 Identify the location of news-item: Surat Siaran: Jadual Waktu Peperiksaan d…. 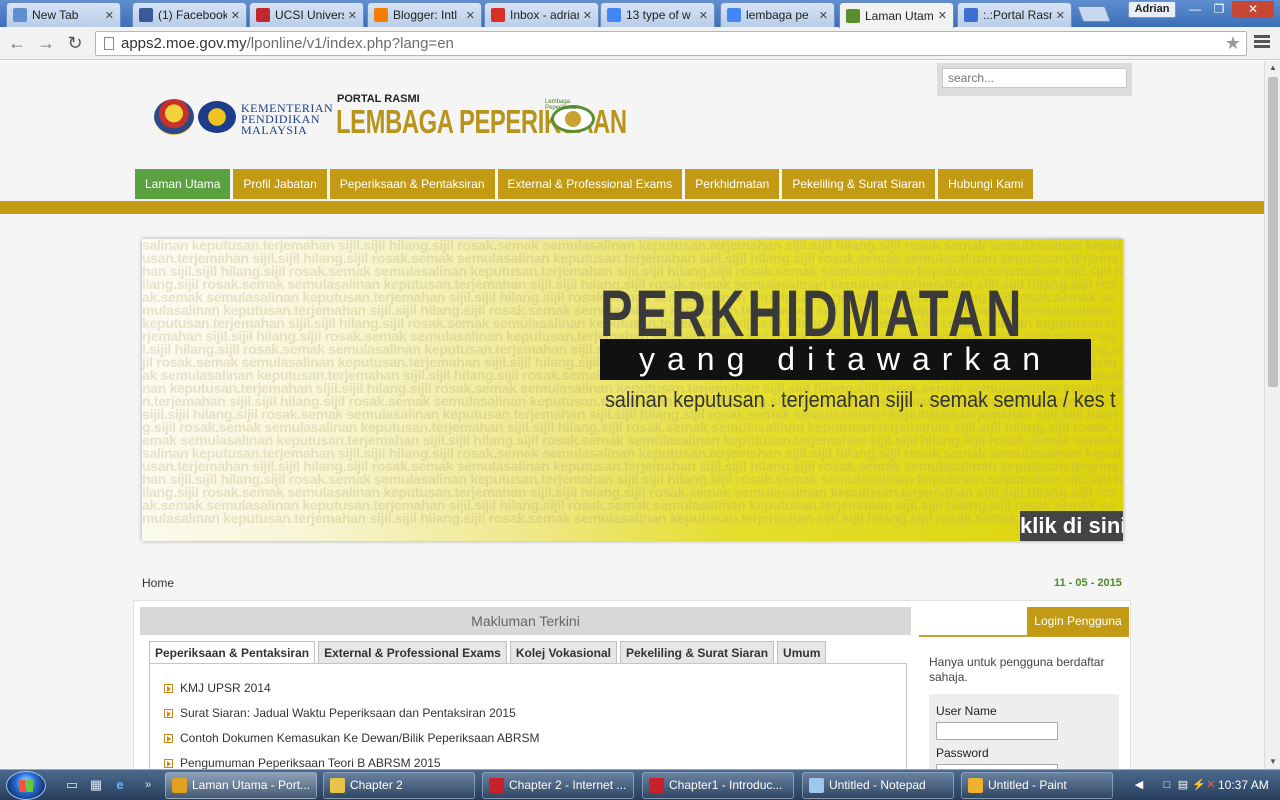
(340, 713).